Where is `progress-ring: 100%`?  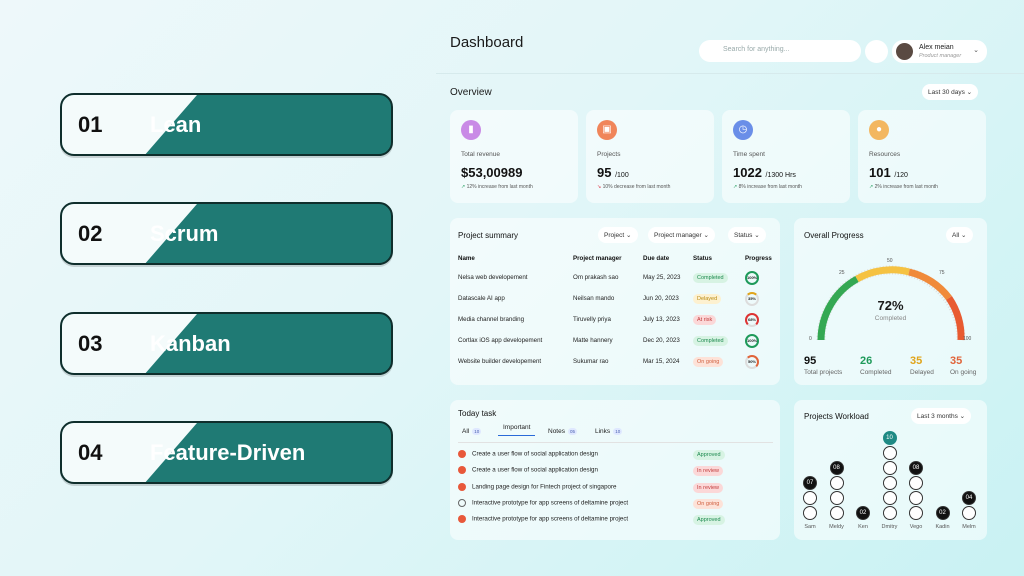 progress-ring: 100% is located at coordinates (752, 340).